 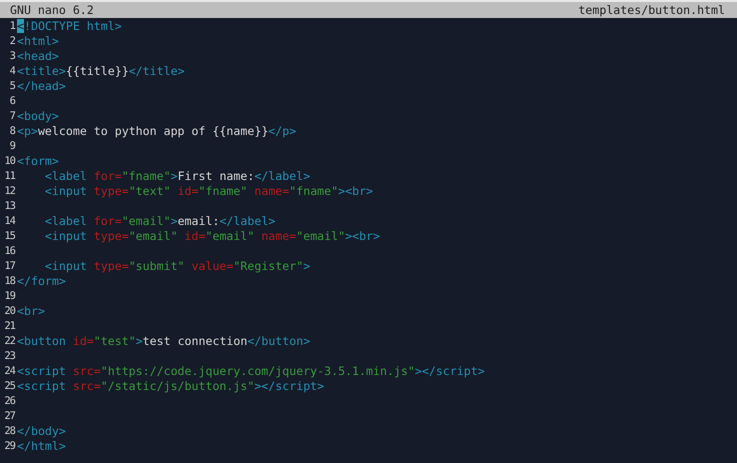 What do you see at coordinates (9, 296) in the screenshot?
I see `line-number: 19` at bounding box center [9, 296].